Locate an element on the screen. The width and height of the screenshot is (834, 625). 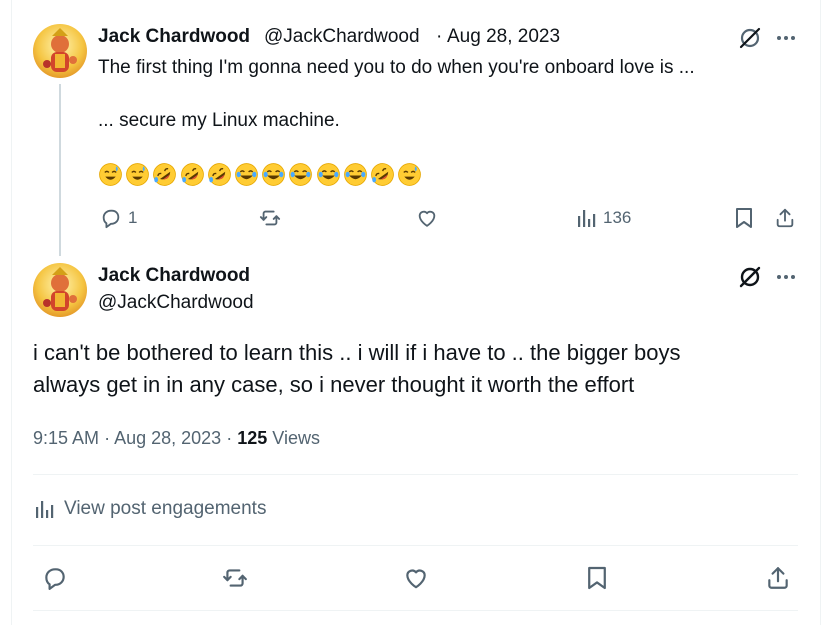
view-engagements-link: View post engagements is located at coordinates (149, 509).